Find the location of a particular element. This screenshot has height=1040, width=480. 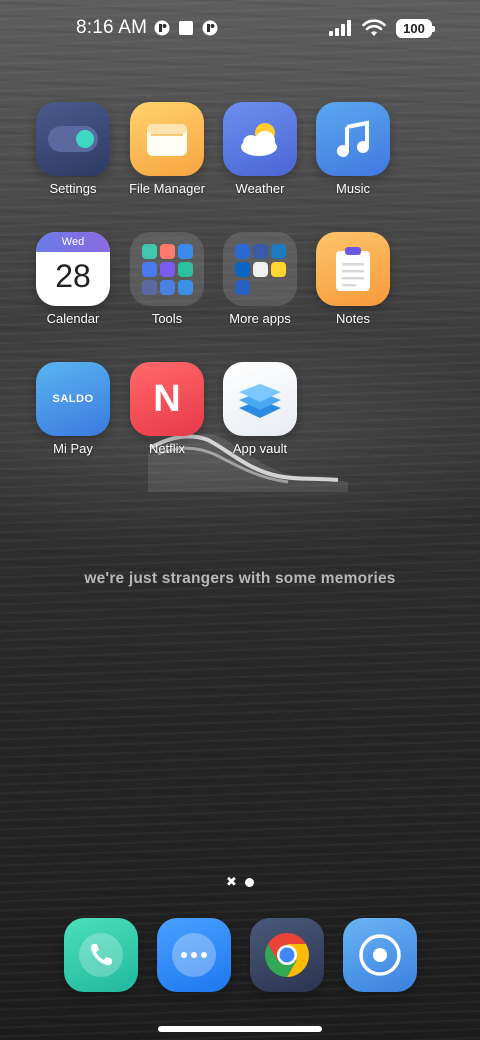

app-app-vault: App vault is located at coordinates (260, 409).